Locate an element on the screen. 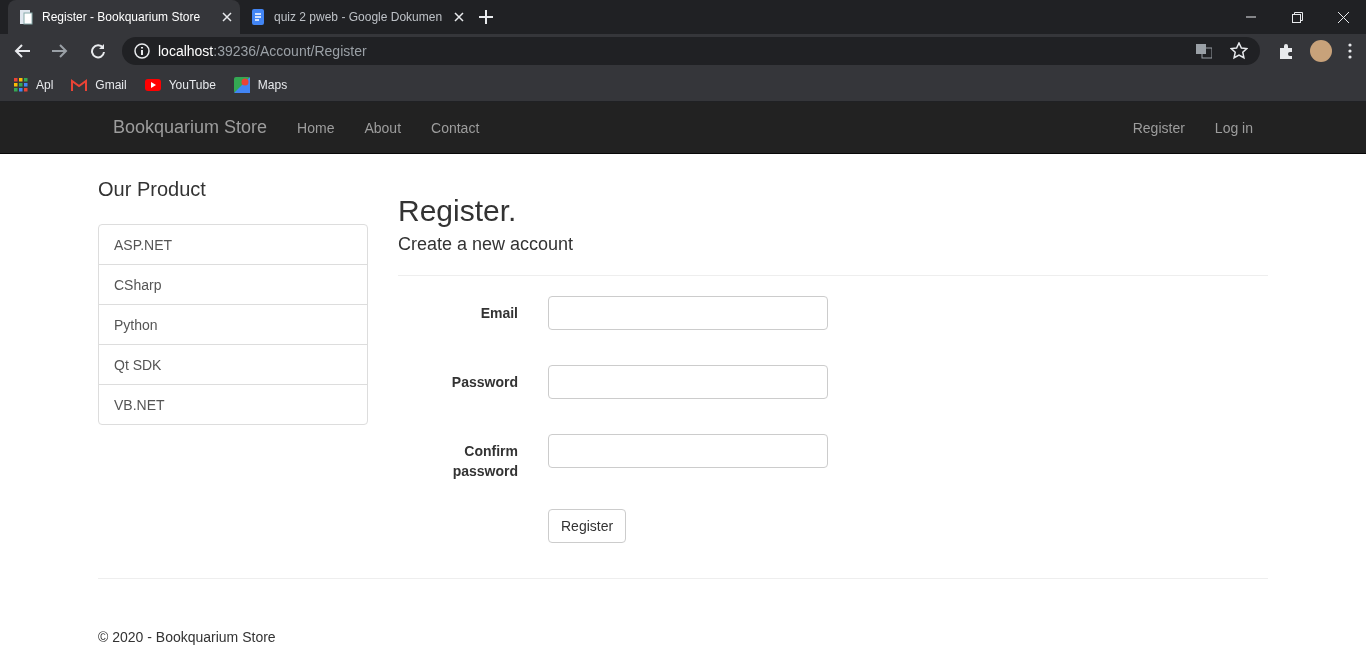 The width and height of the screenshot is (1366, 667). more-icon is located at coordinates (1350, 51).